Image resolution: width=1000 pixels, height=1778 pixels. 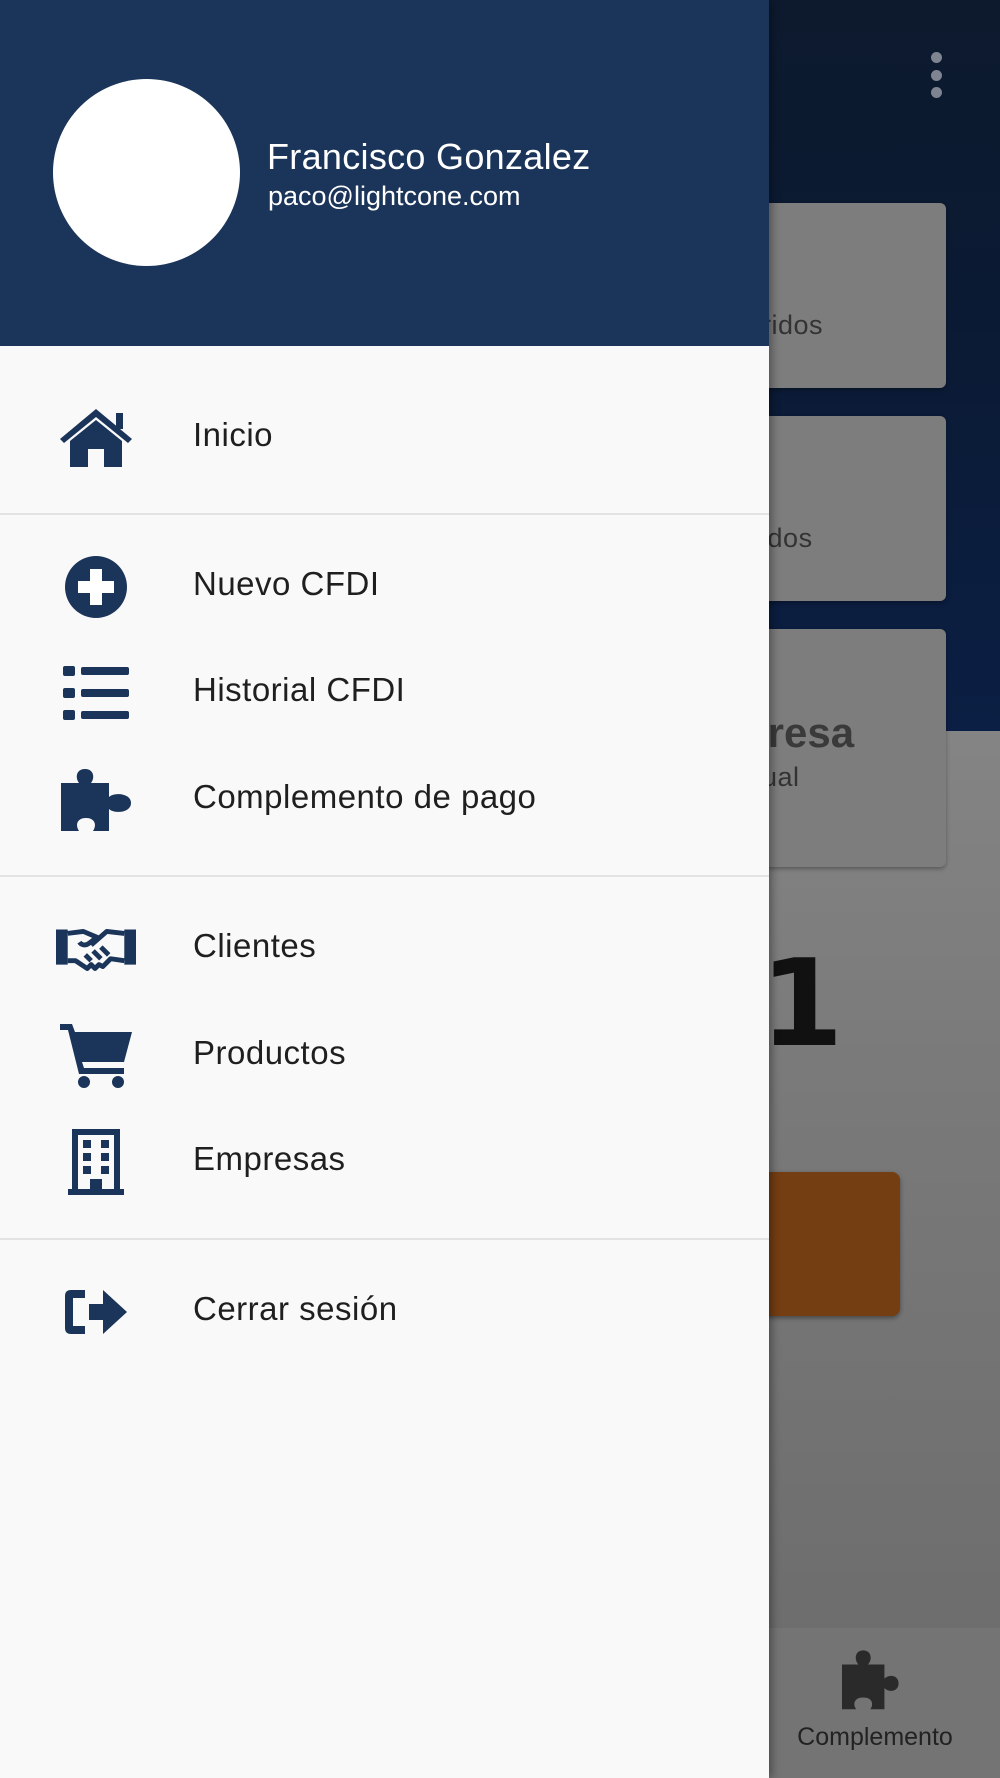 I want to click on menu-label: Productos, so click(x=270, y=1052).